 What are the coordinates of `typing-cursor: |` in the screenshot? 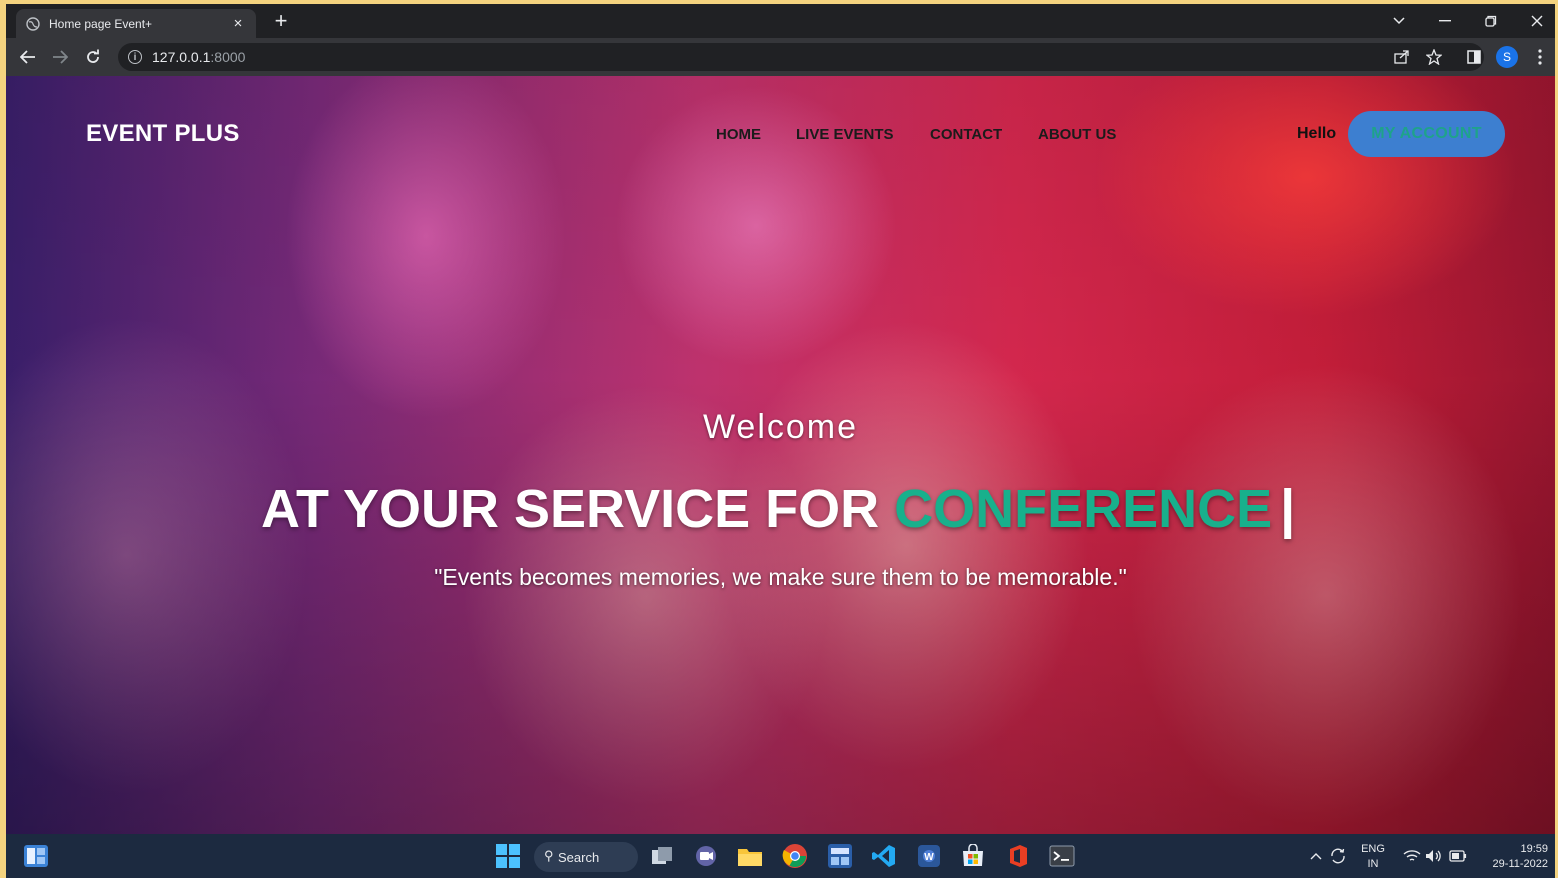 It's located at (1288, 509).